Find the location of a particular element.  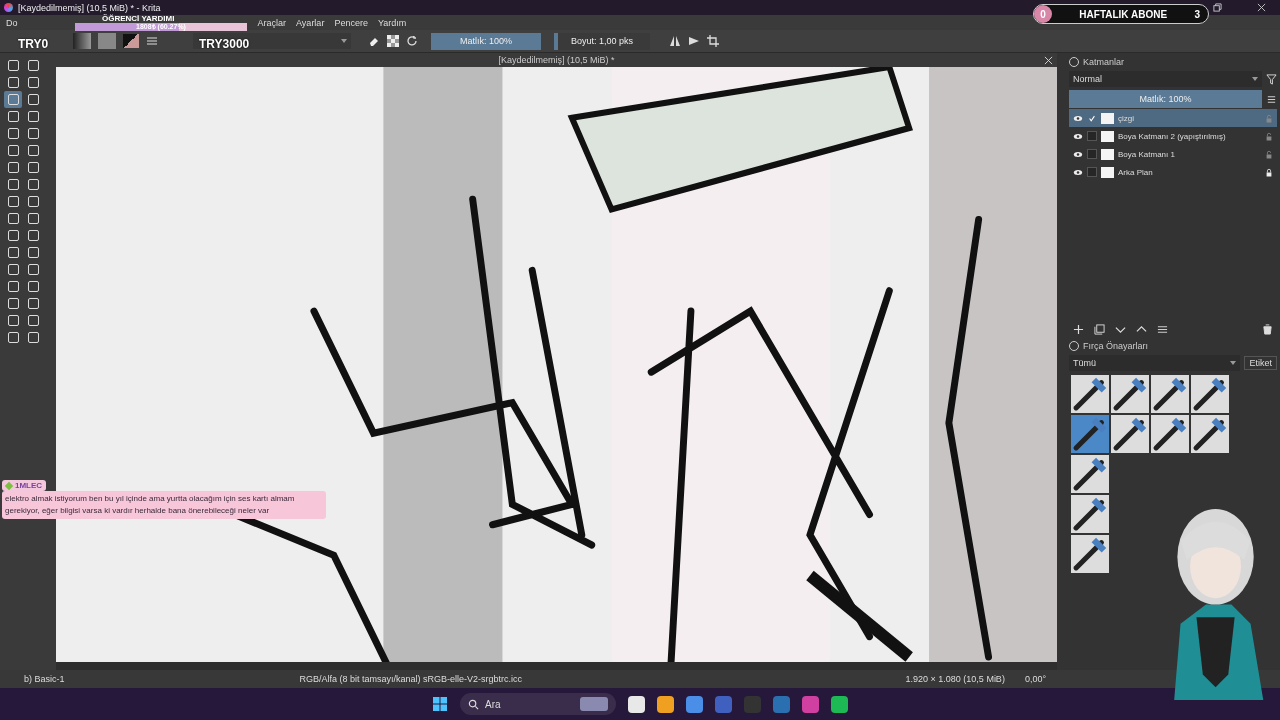

donation-max-label: TRY3000 is located at coordinates (224, 44).